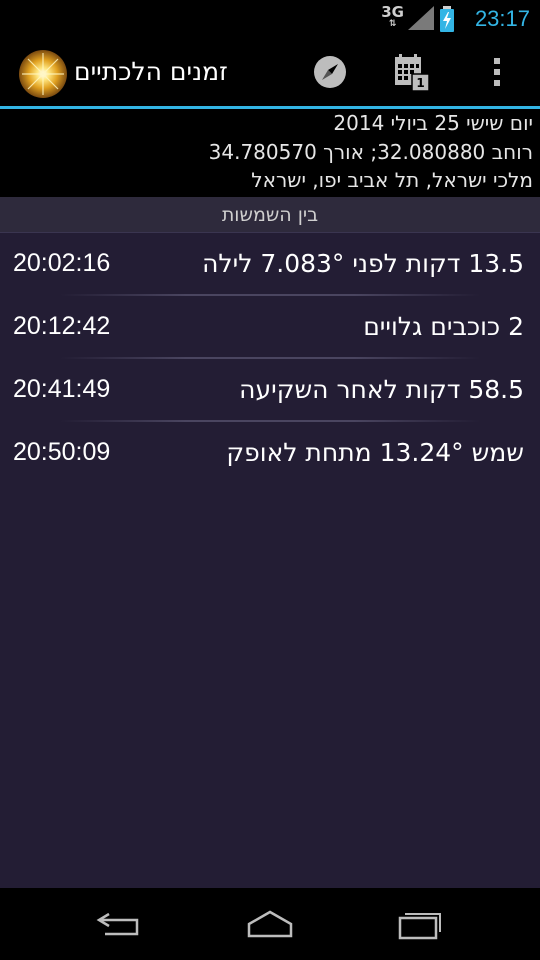 This screenshot has width=540, height=960. Describe the element at coordinates (62, 263) in the screenshot. I see `item-time: 20:02:16` at that location.